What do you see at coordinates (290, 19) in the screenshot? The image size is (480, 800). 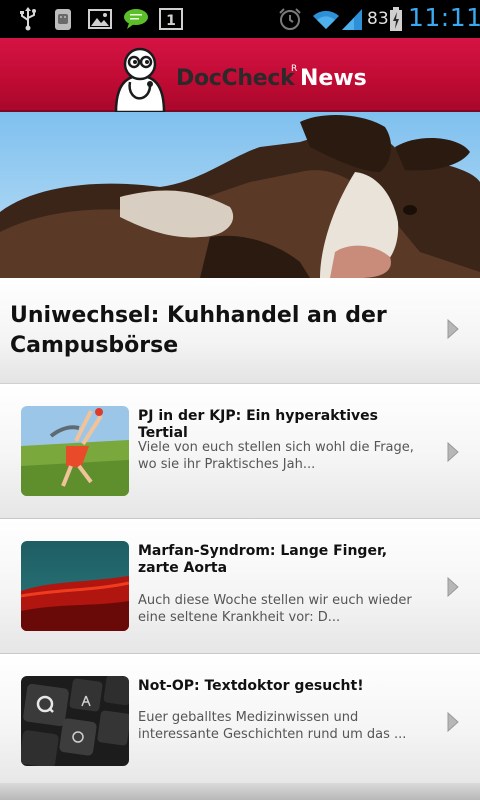 I see `alarm-icon` at bounding box center [290, 19].